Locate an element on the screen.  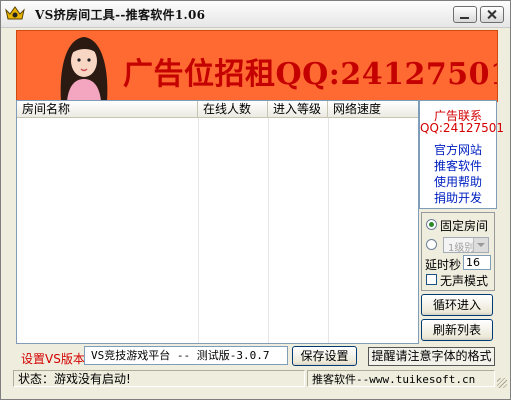
level-radio is located at coordinates (431, 244).